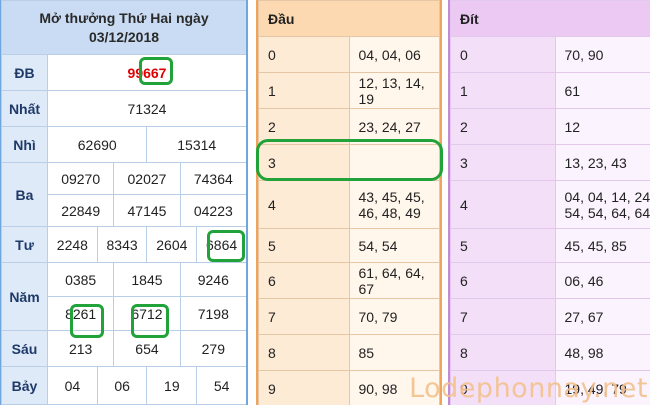 This screenshot has width=650, height=405. I want to click on prize-nhat-value: 71324, so click(146, 108).